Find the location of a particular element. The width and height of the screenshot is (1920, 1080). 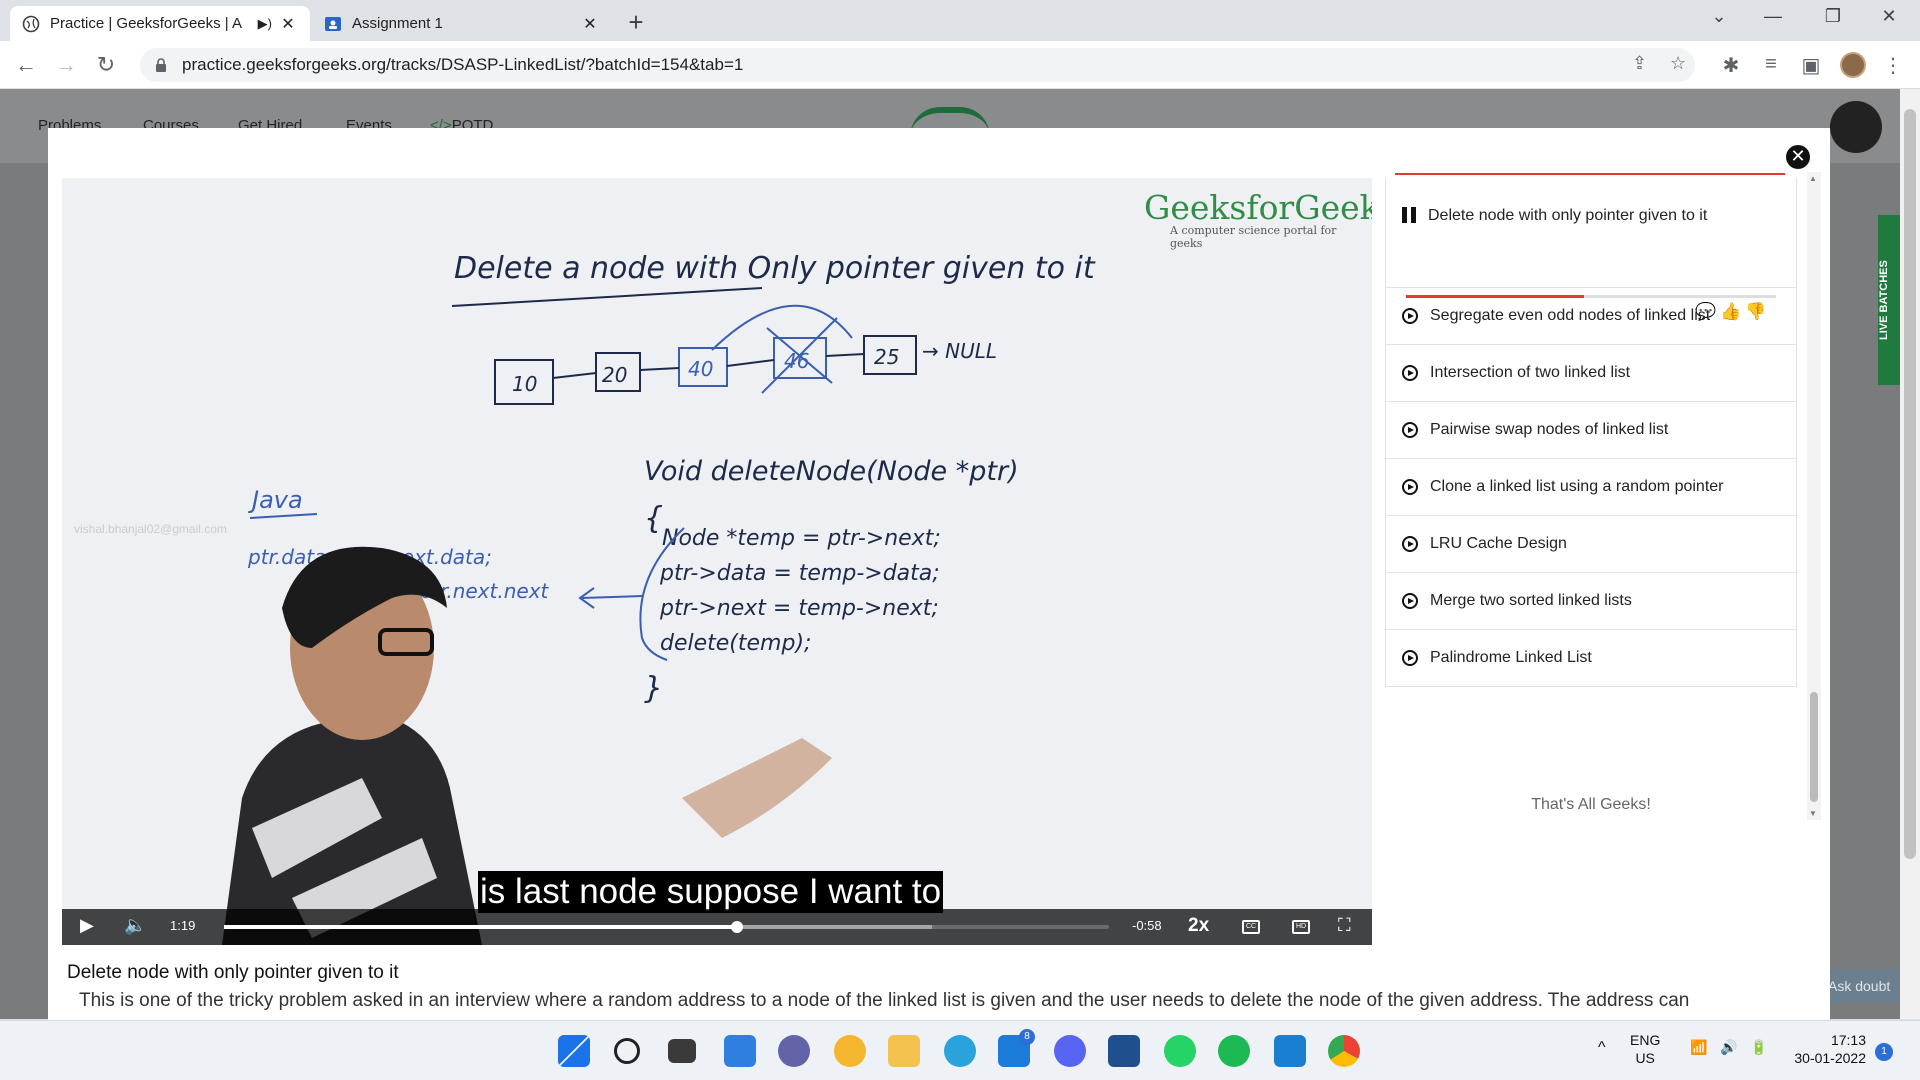

node-2: 20 is located at coordinates (614, 375).